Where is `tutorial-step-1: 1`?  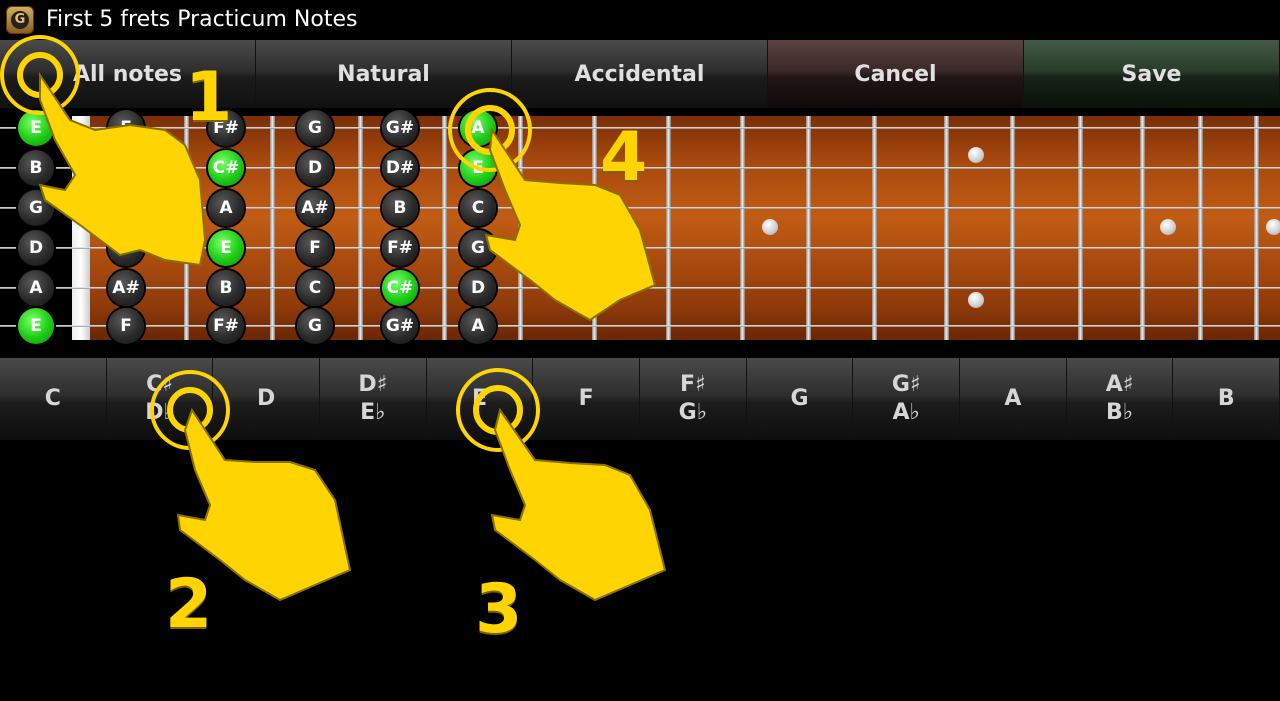
tutorial-step-1: 1 is located at coordinates (209, 97).